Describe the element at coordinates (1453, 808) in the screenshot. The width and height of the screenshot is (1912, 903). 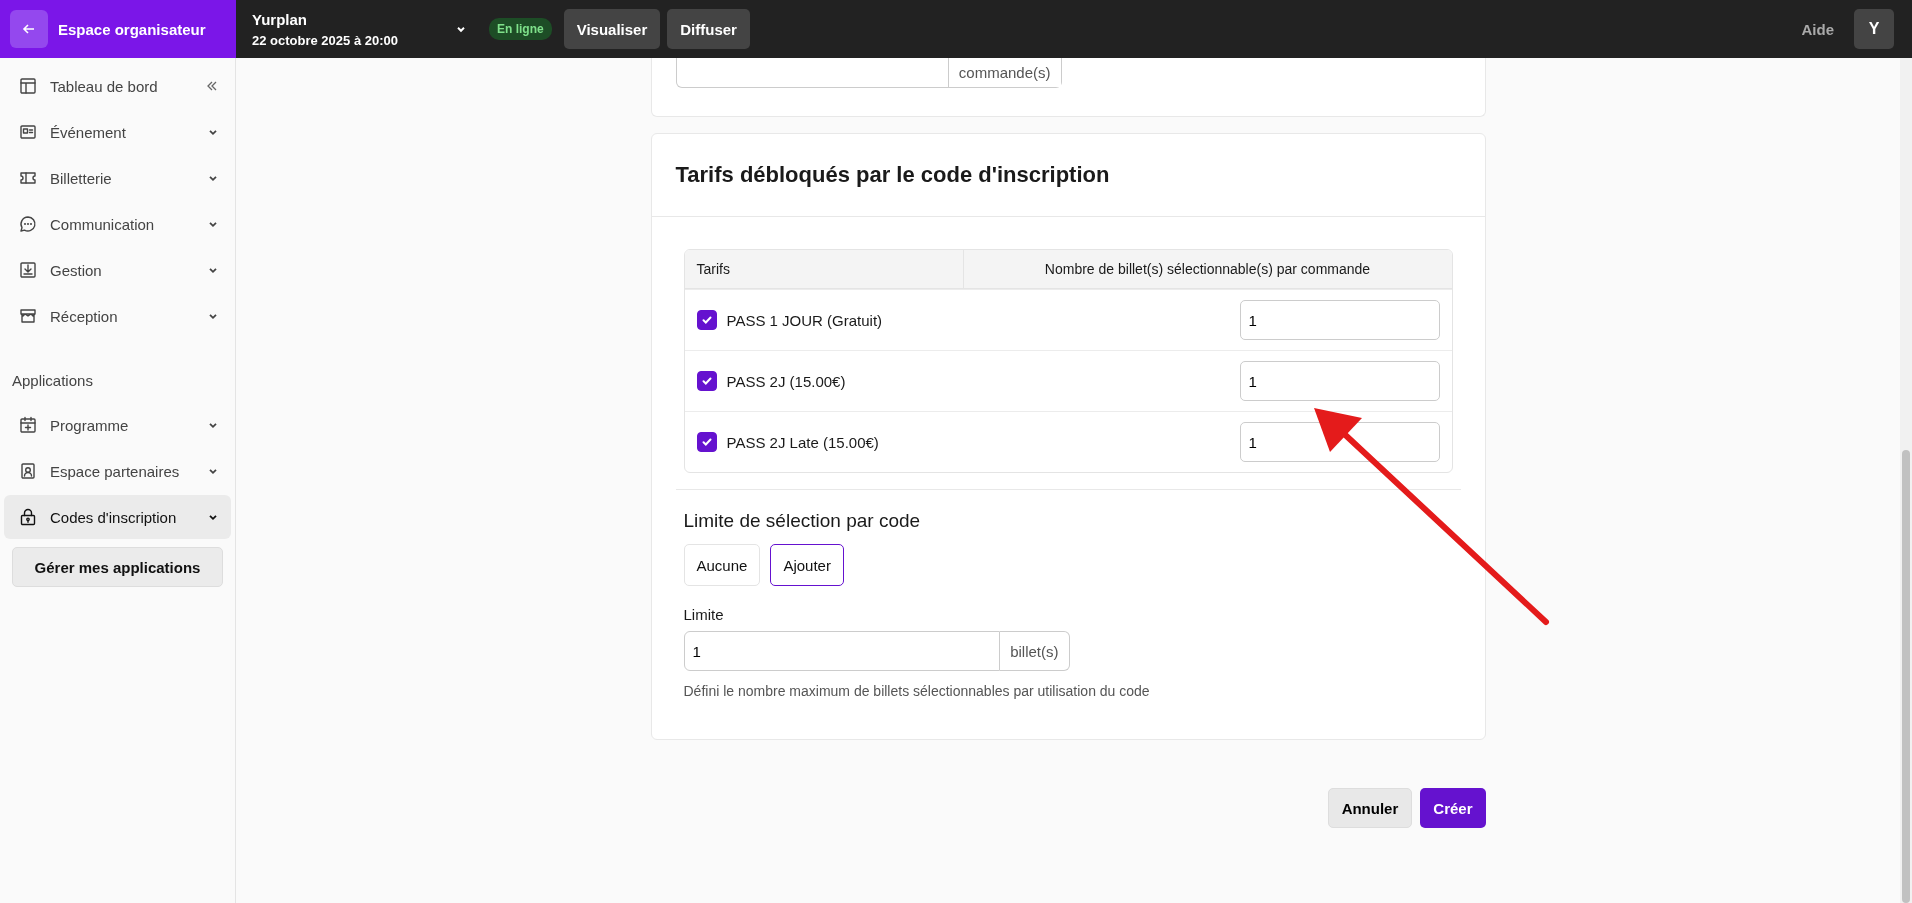
I see `create-button: Créer` at that location.